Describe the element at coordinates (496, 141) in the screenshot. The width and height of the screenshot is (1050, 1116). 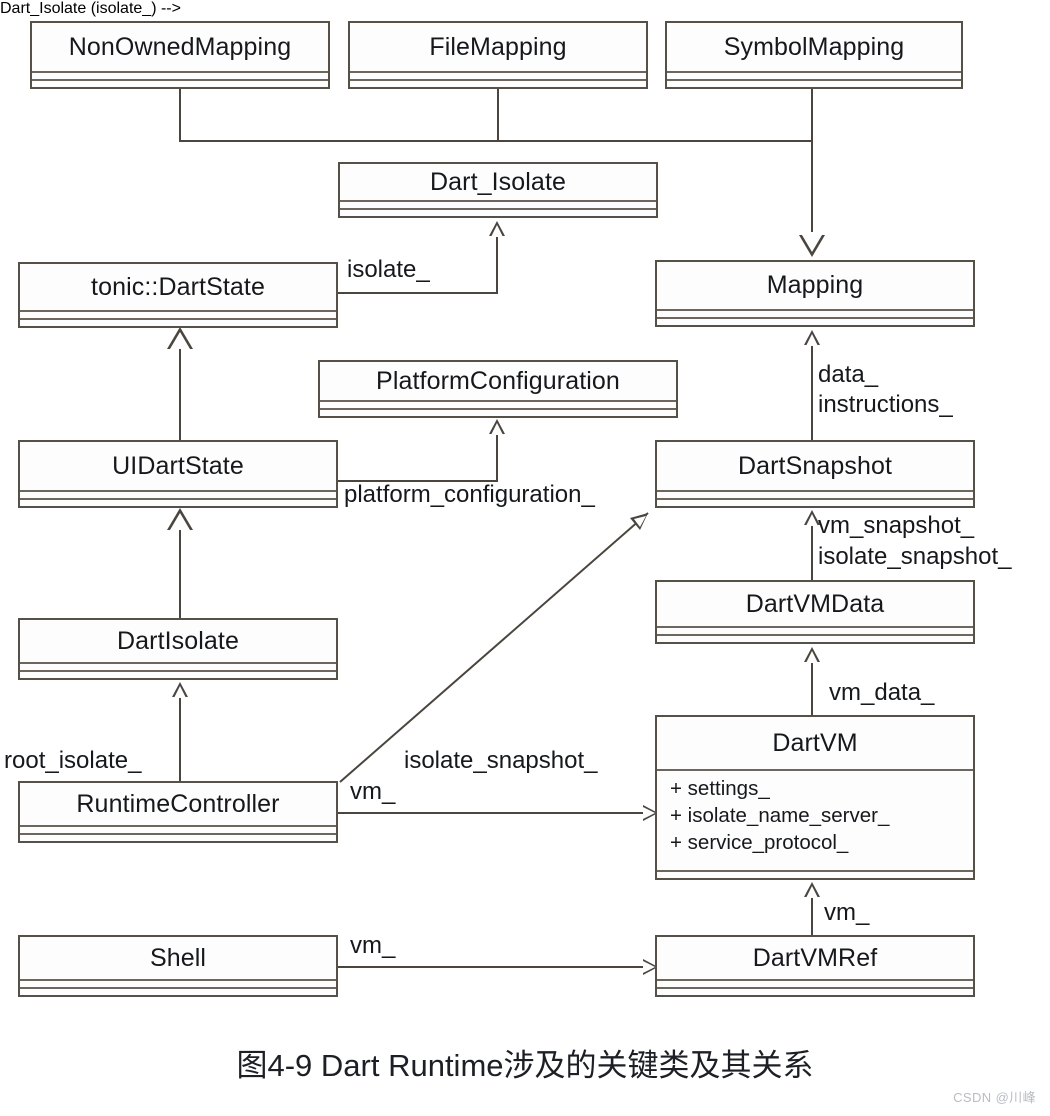
I see `connector-mapping-bus` at that location.